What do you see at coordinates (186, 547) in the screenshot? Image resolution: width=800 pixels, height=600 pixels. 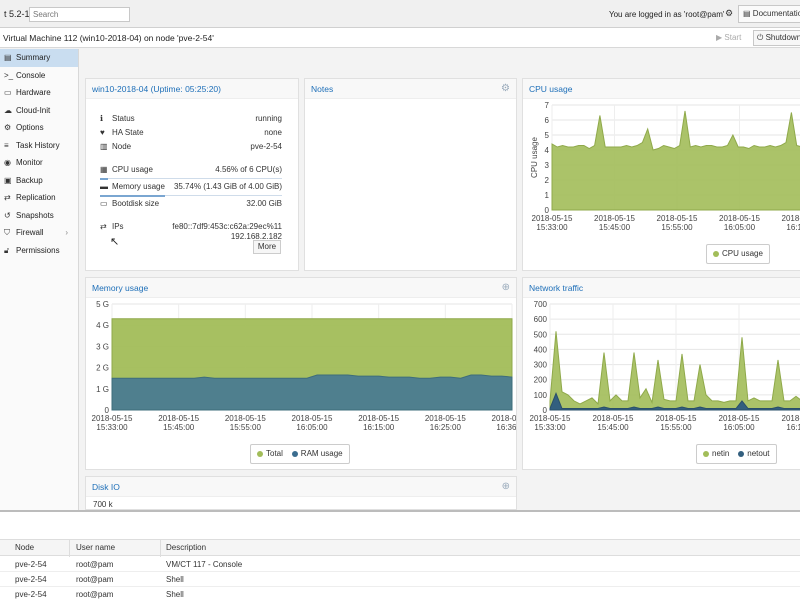 I see `column-header-description: Description` at bounding box center [186, 547].